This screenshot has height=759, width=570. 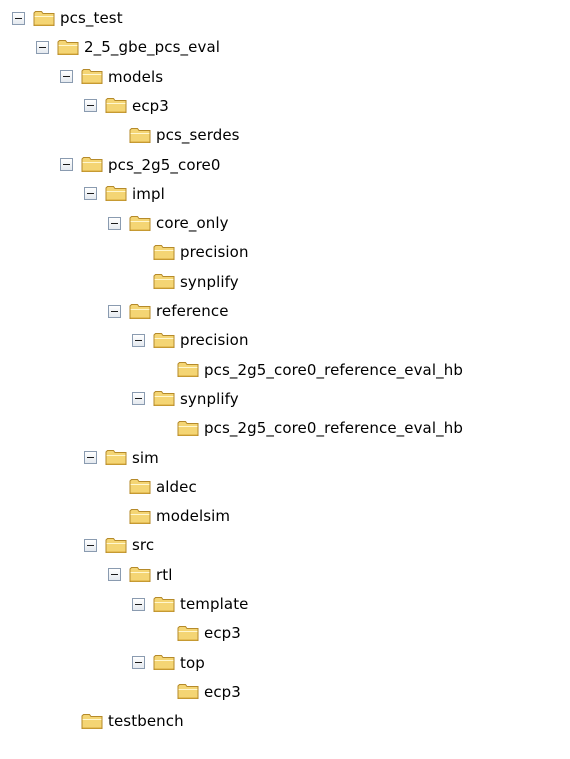 What do you see at coordinates (176, 486) in the screenshot?
I see `tree-node-label: aldec` at bounding box center [176, 486].